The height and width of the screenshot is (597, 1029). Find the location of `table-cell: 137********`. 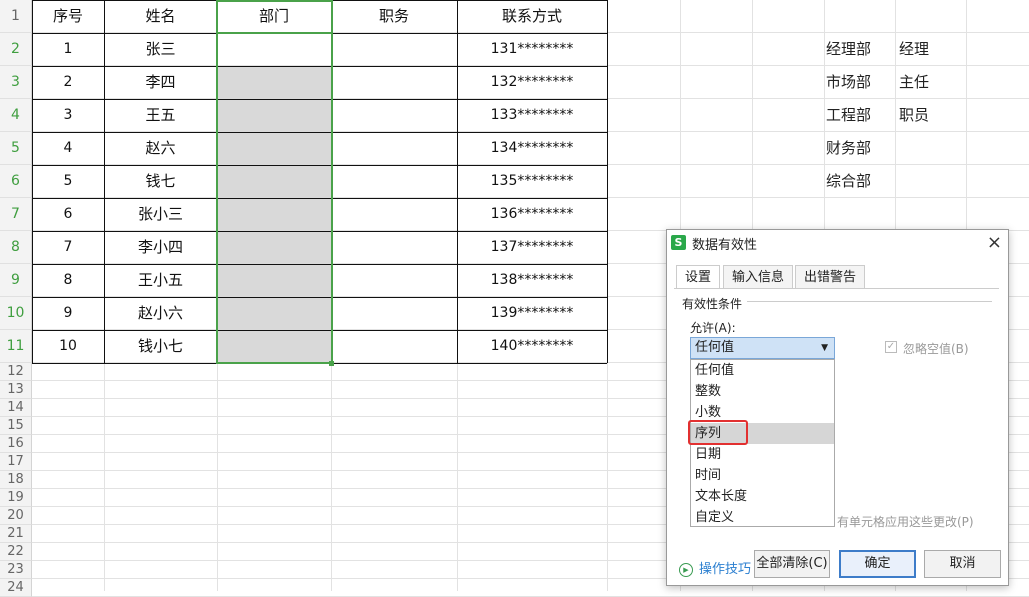

table-cell: 137******** is located at coordinates (532, 247).